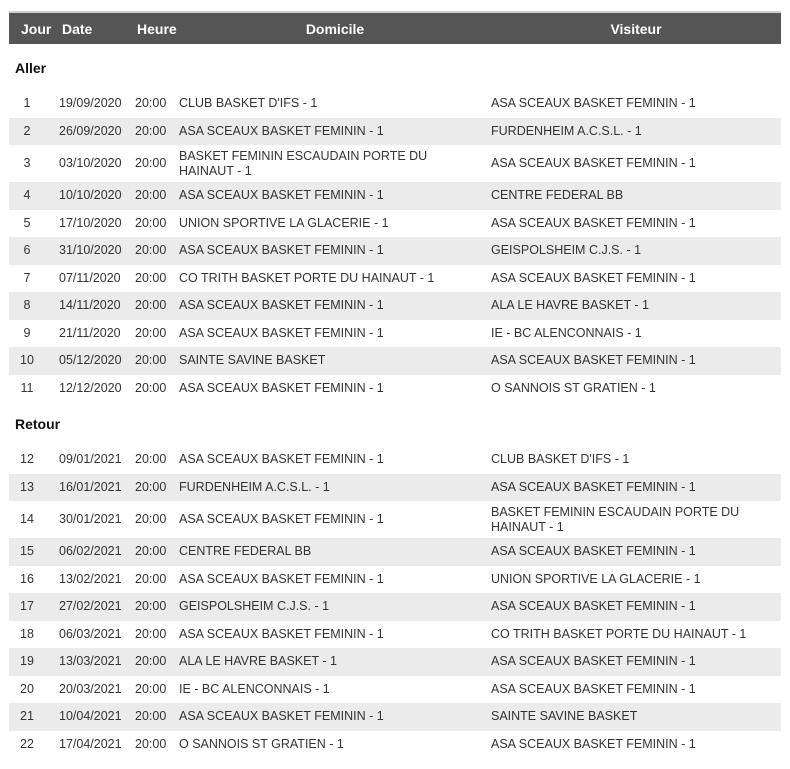 The width and height of the screenshot is (790, 769). Describe the element at coordinates (97, 717) in the screenshot. I see `cell-date: 10/04/2021` at that location.